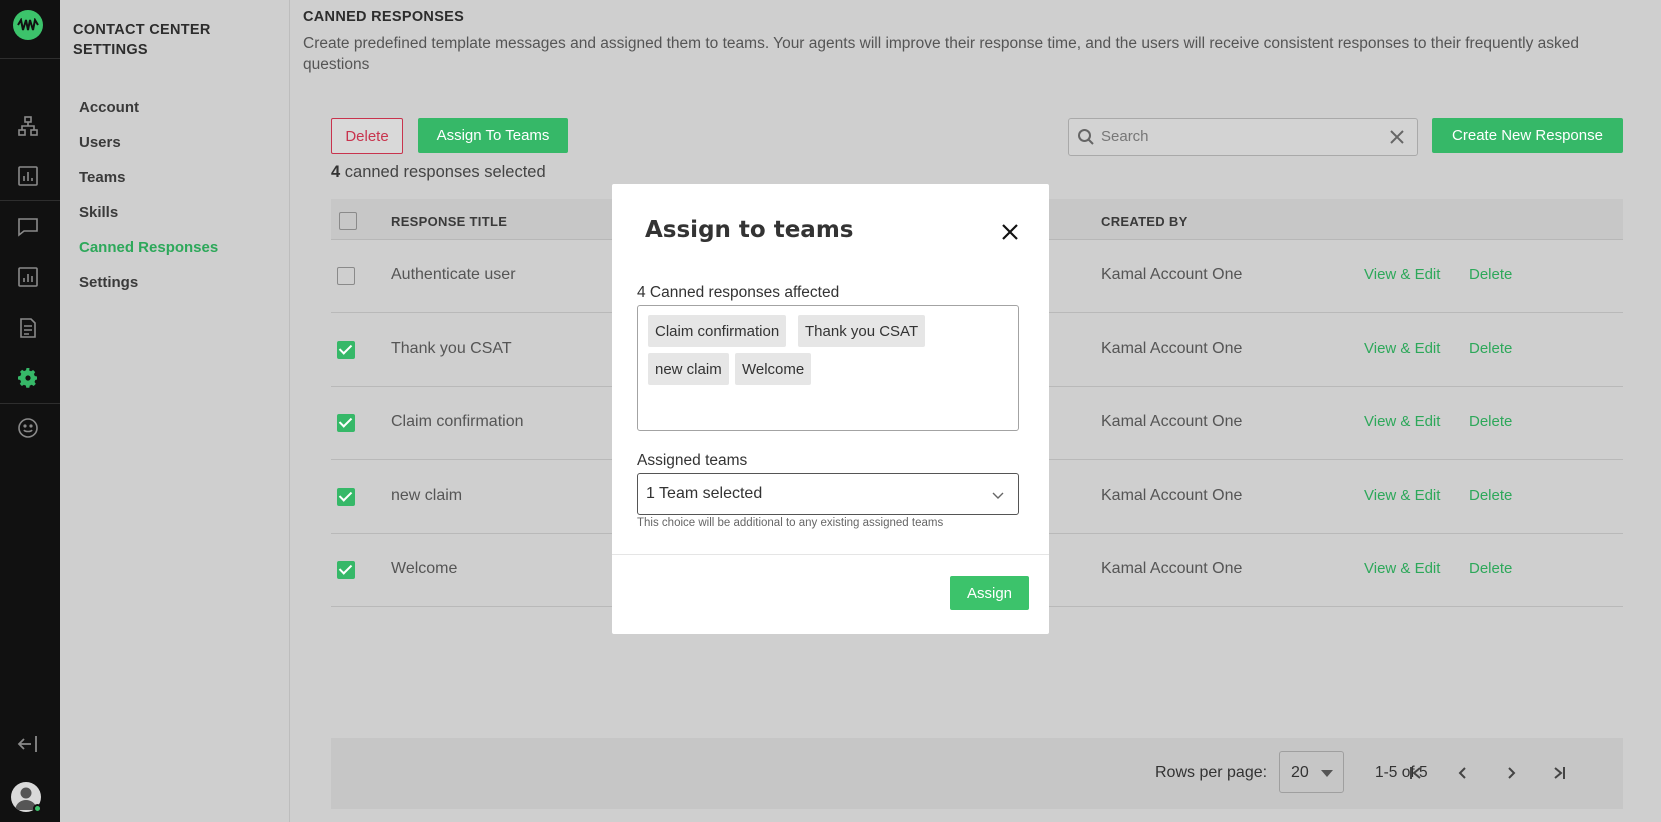  Describe the element at coordinates (717, 331) in the screenshot. I see `response-chip: Claim confirmation` at that location.